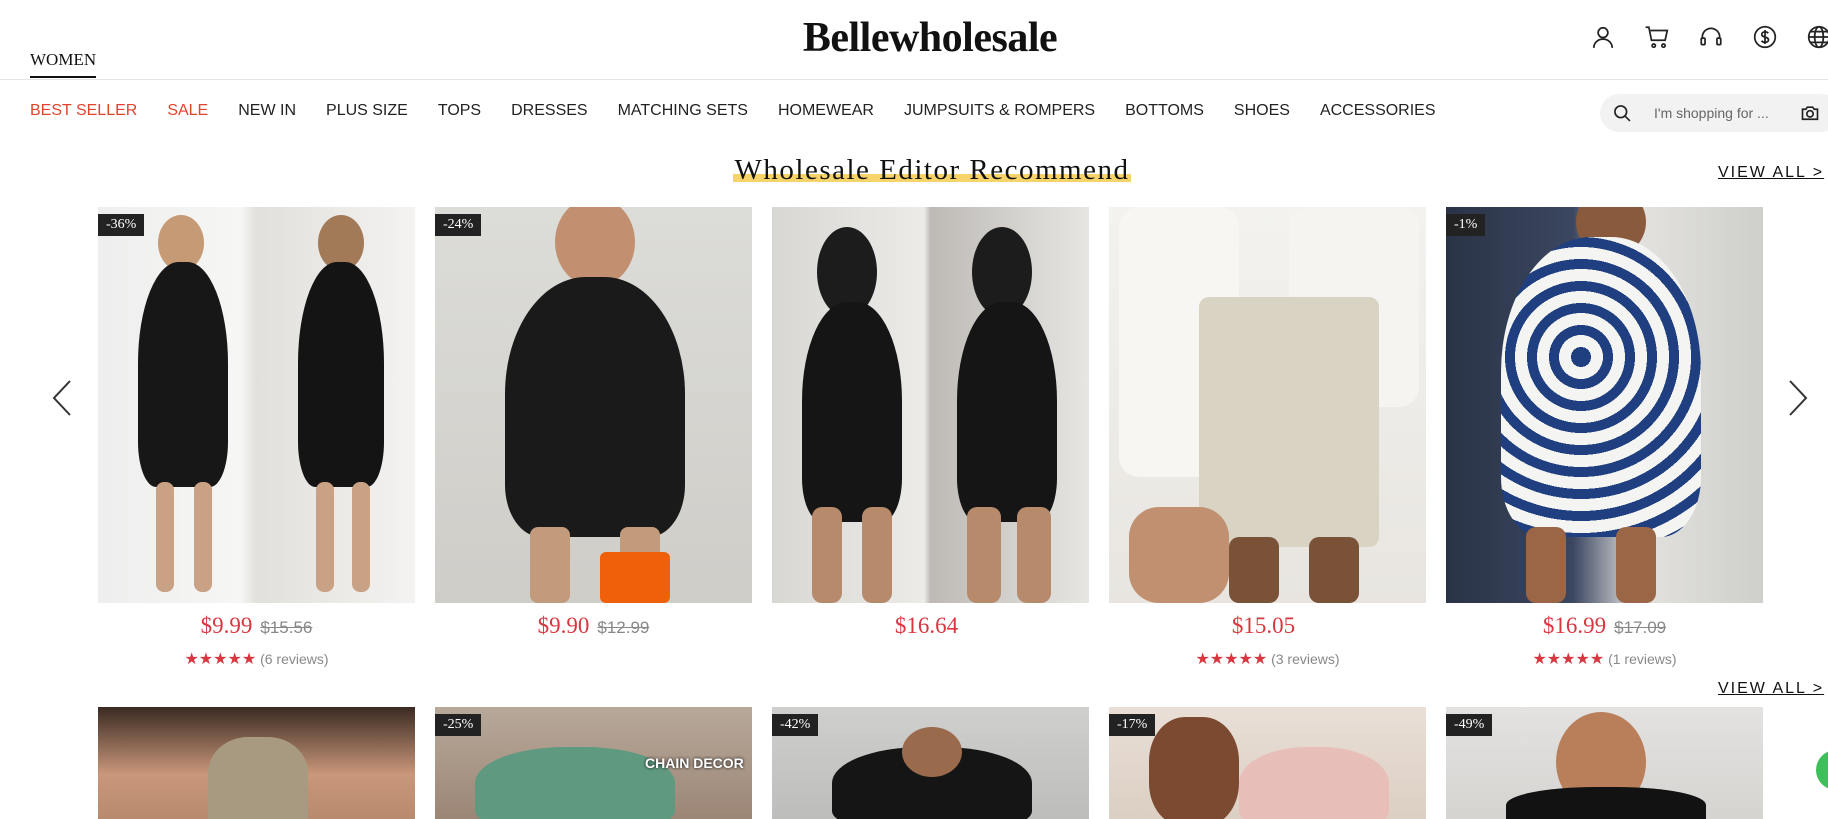  What do you see at coordinates (932, 170) in the screenshot?
I see `section-title-text: Wholesale Editor Recommend` at bounding box center [932, 170].